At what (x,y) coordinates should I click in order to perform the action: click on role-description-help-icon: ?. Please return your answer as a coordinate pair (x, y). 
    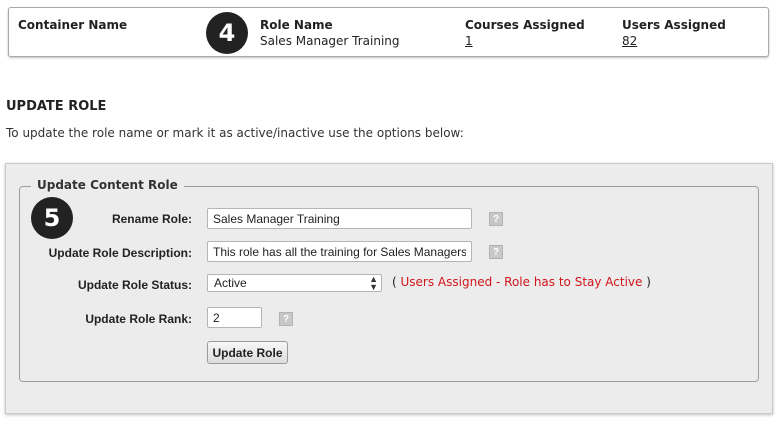
    Looking at the image, I should click on (496, 252).